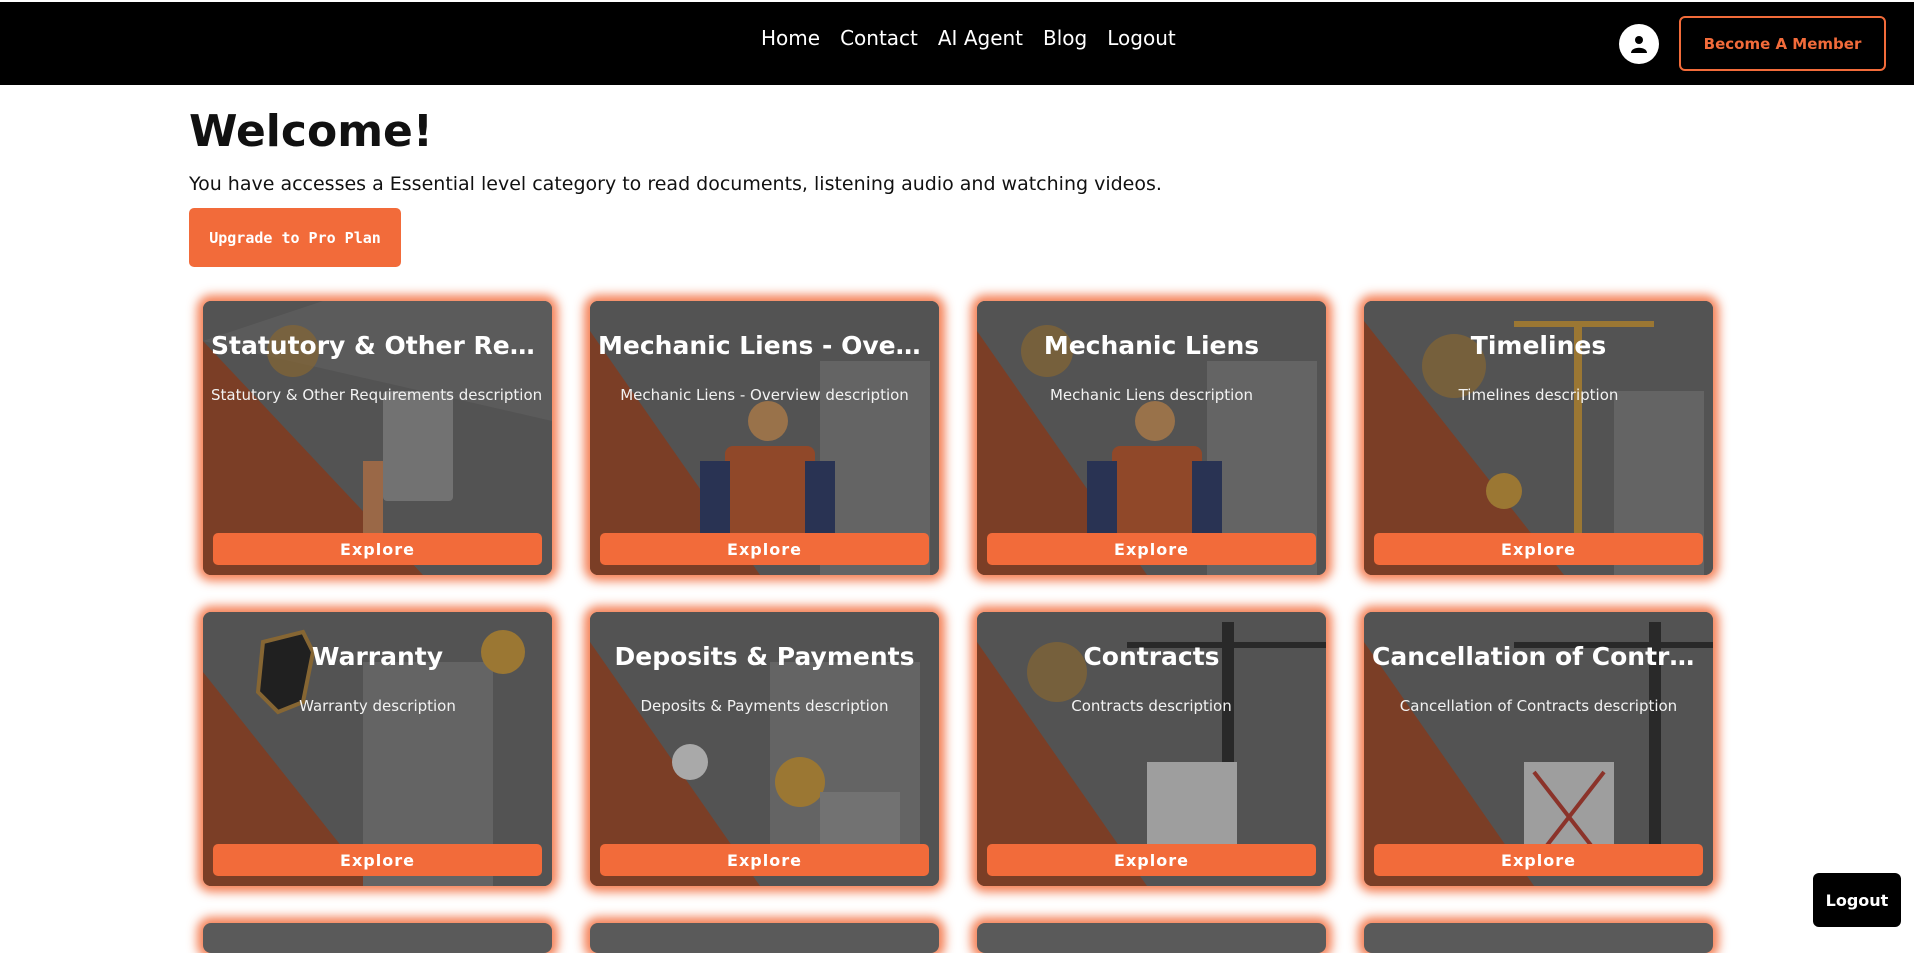  I want to click on card-description: Mechanic Liens - Overview description, so click(764, 395).